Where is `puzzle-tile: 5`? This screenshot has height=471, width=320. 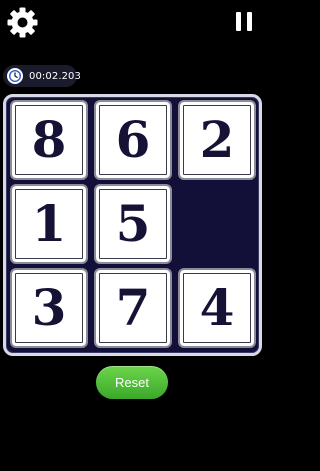
puzzle-tile: 5 is located at coordinates (133, 224).